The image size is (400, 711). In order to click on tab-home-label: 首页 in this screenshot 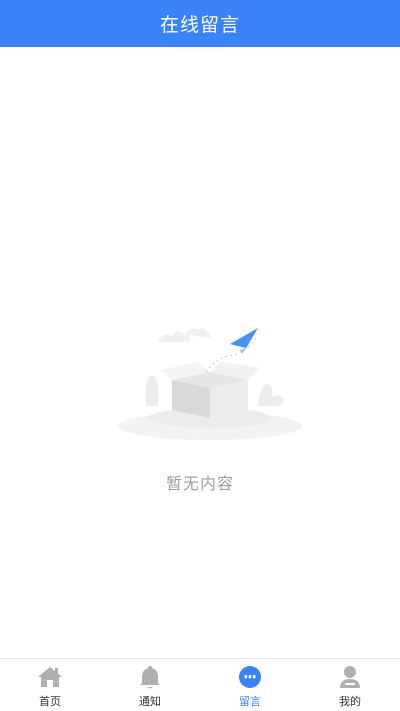, I will do `click(50, 701)`.